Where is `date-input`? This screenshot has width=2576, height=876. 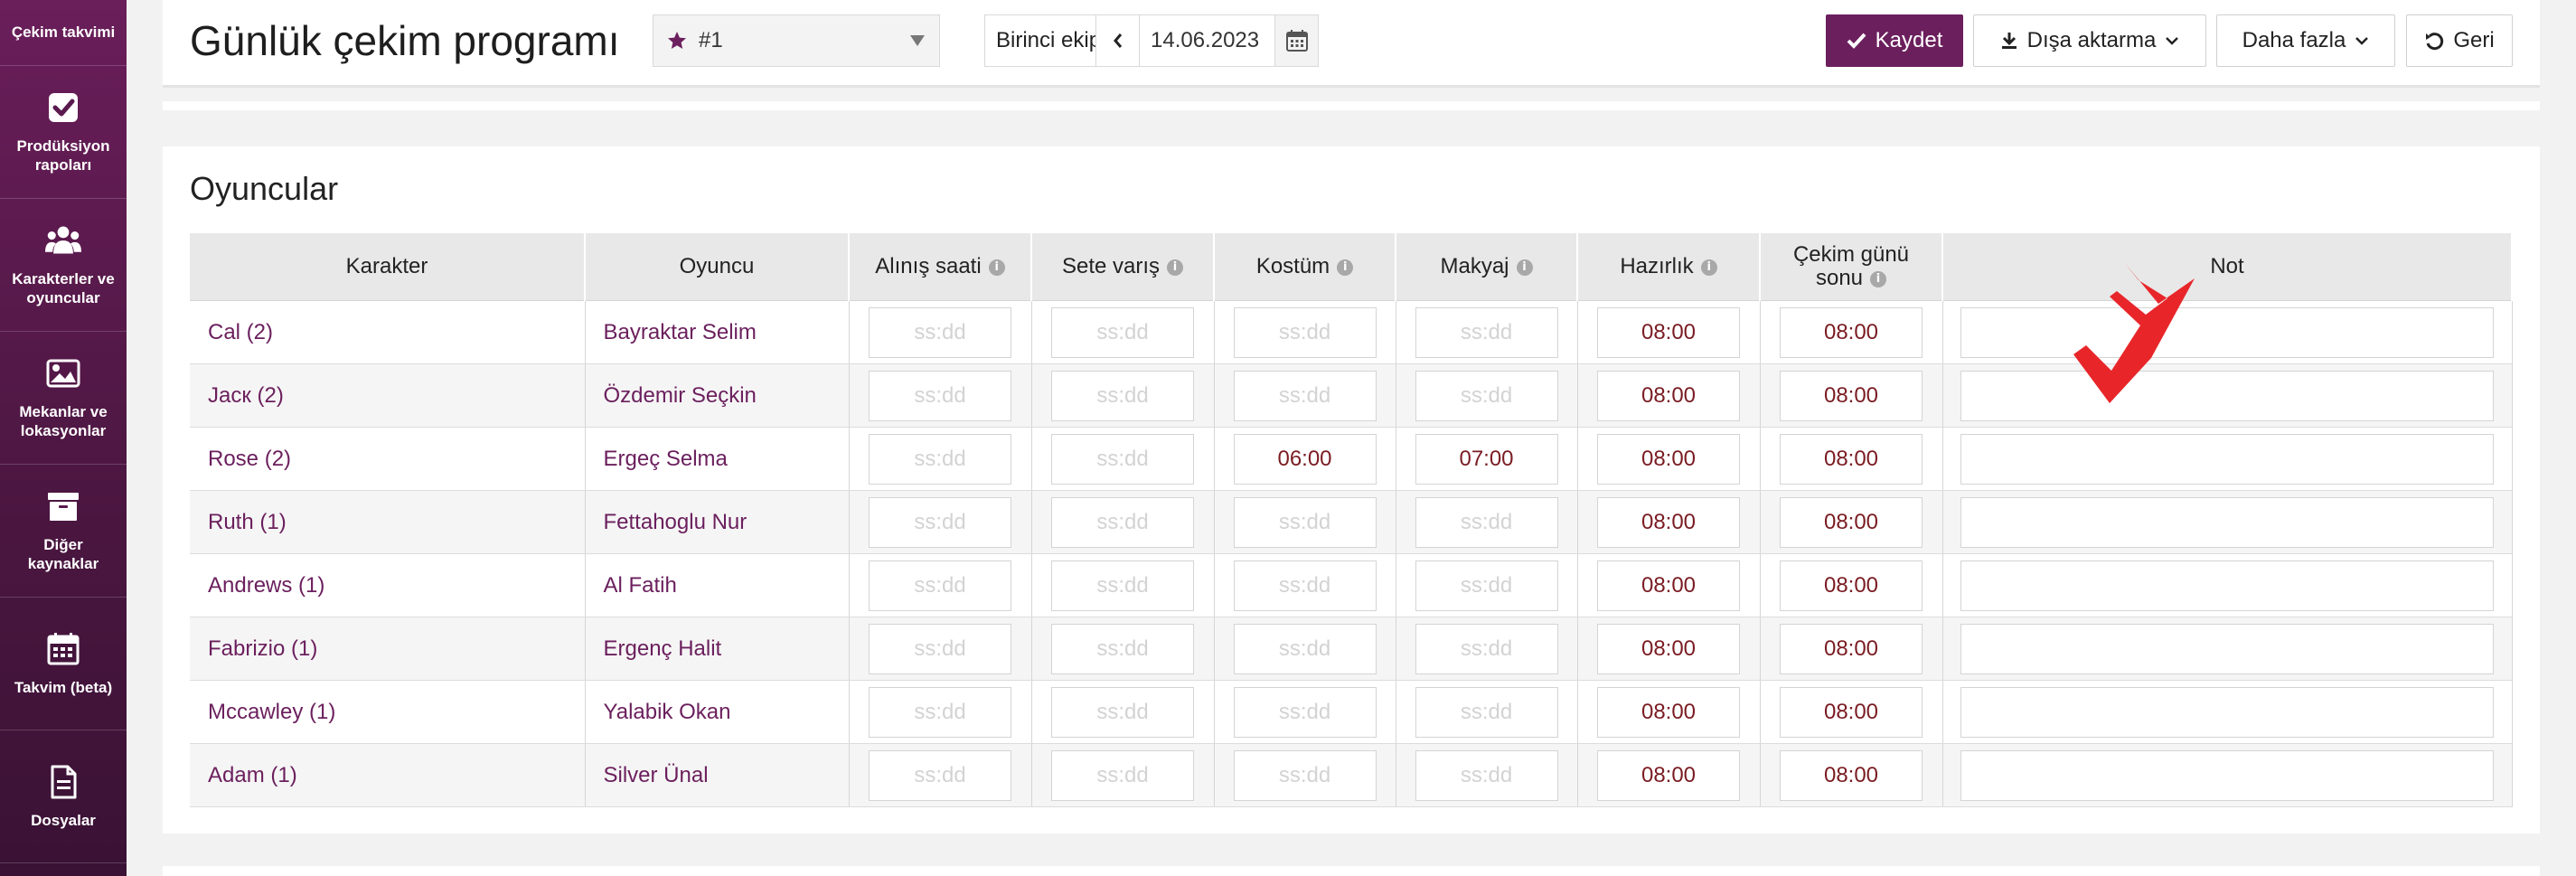
date-input is located at coordinates (1207, 40).